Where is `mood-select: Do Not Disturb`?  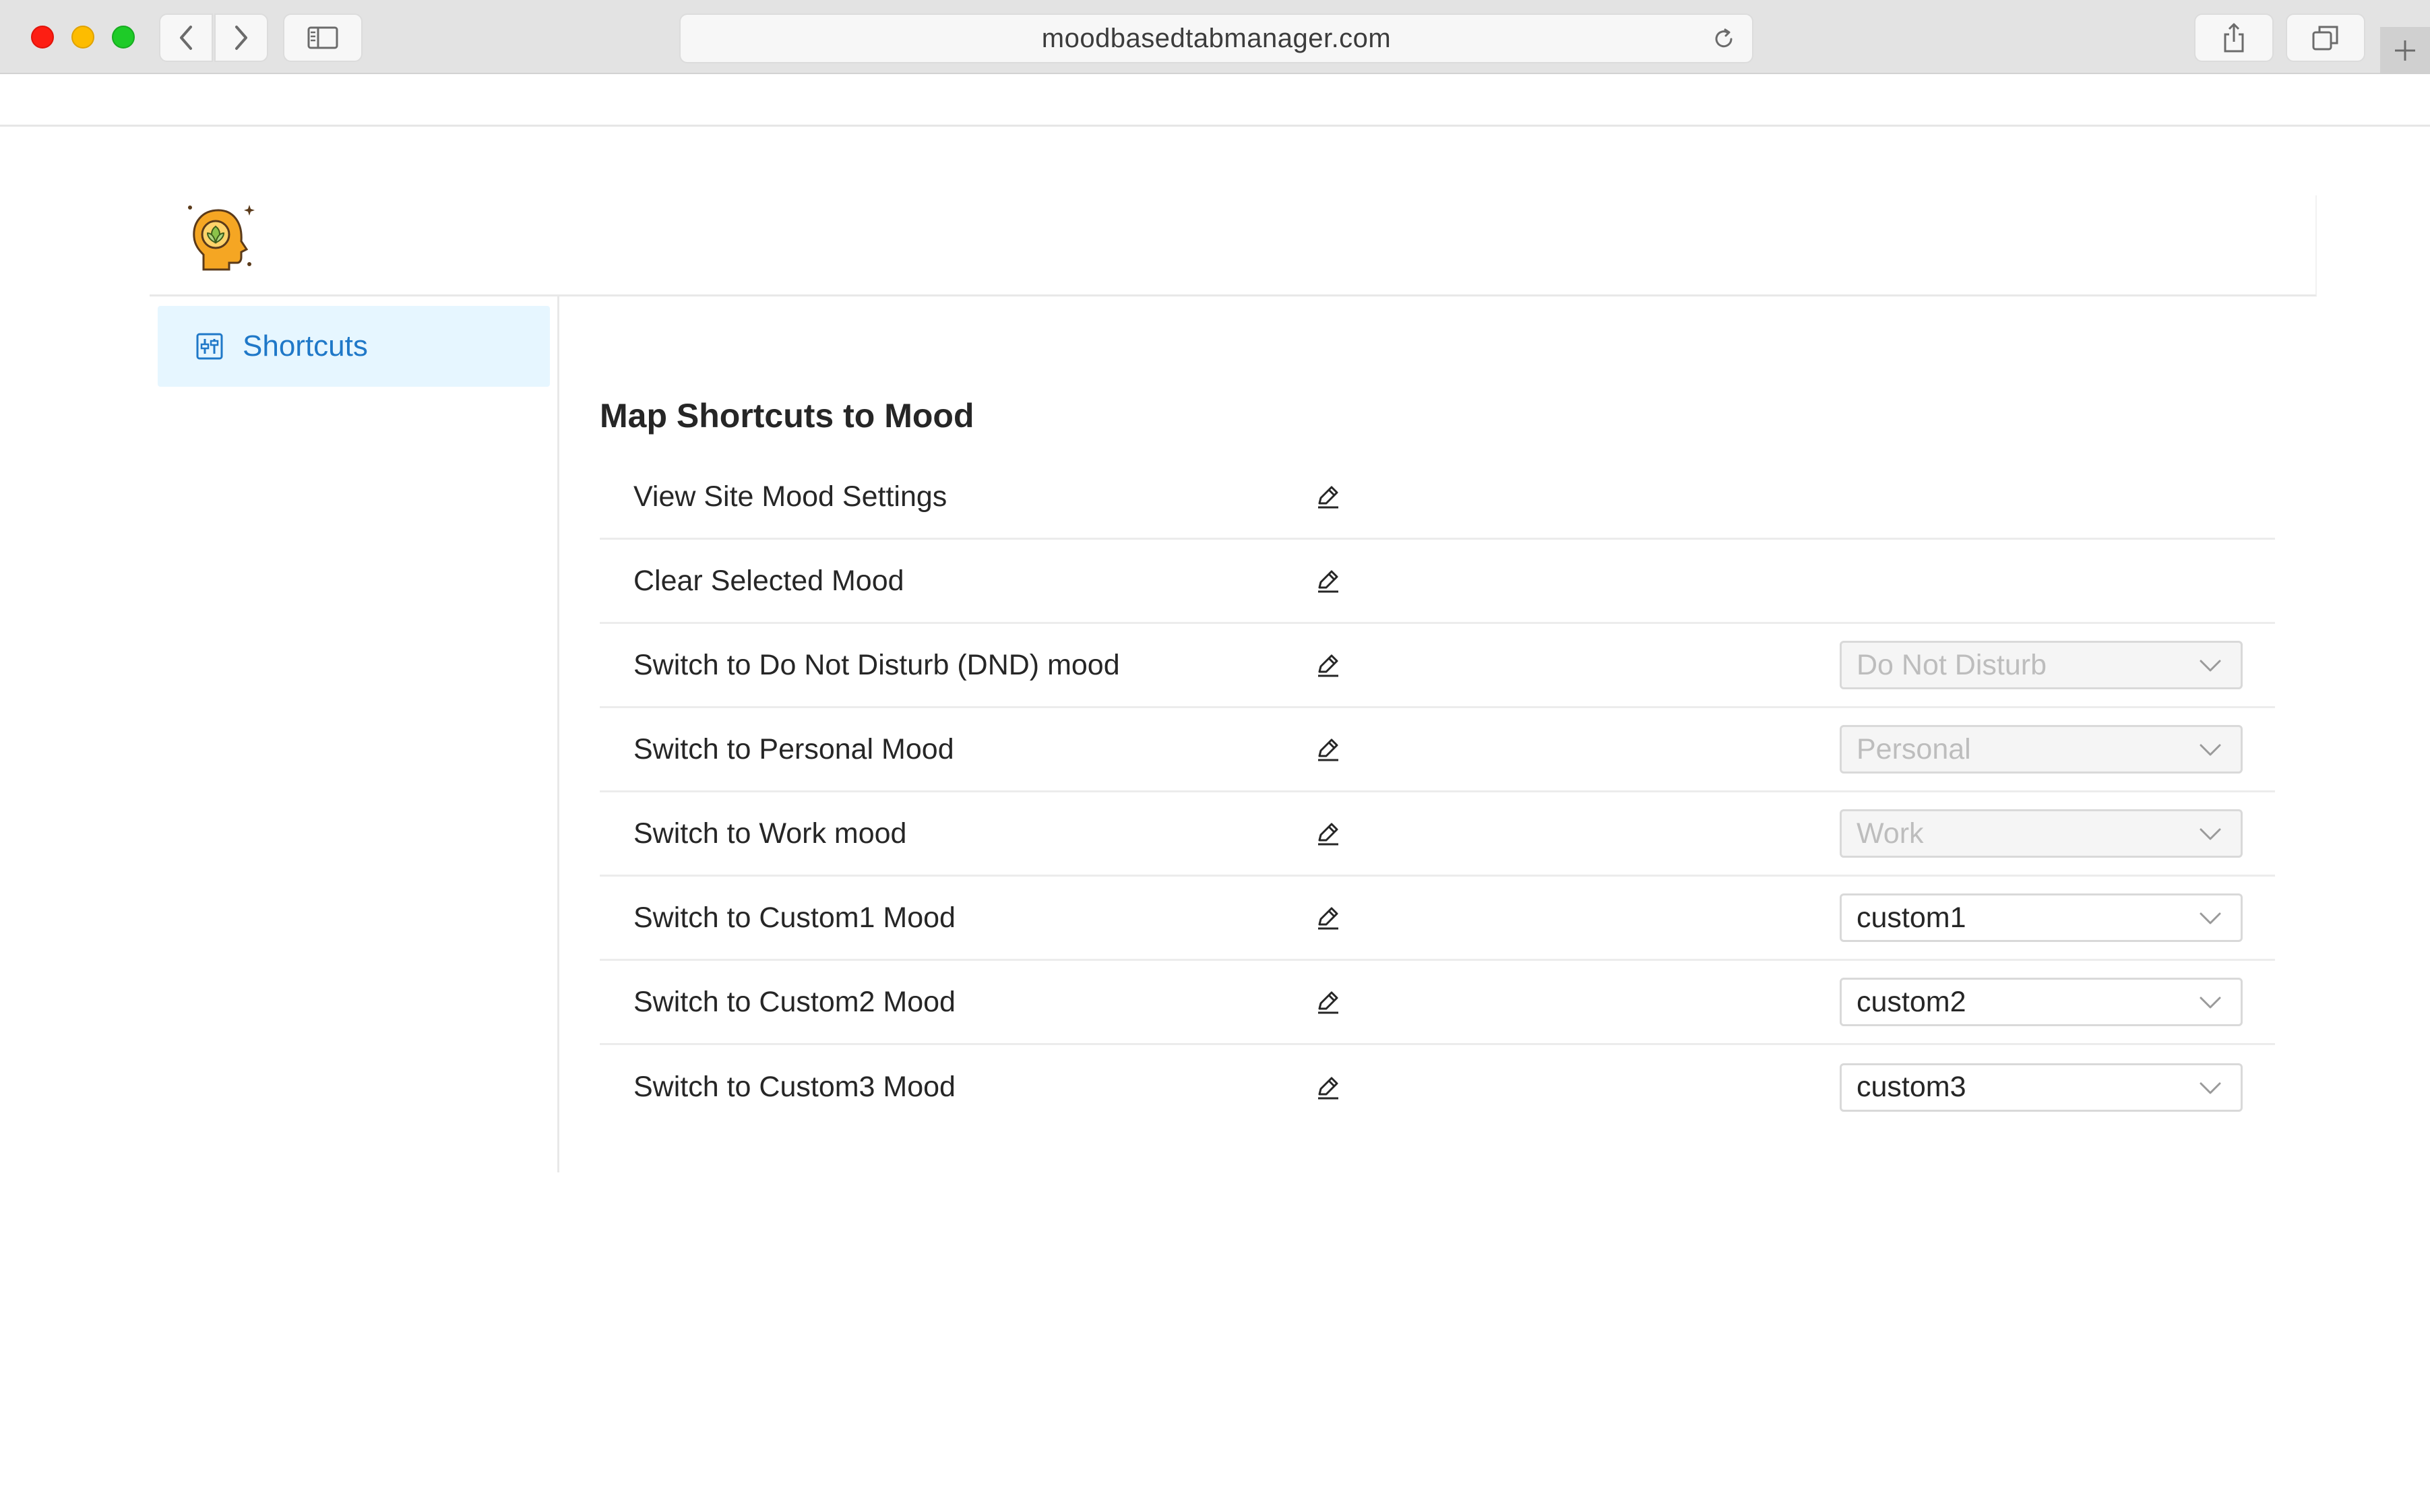
mood-select: Do Not Disturb is located at coordinates (2041, 665).